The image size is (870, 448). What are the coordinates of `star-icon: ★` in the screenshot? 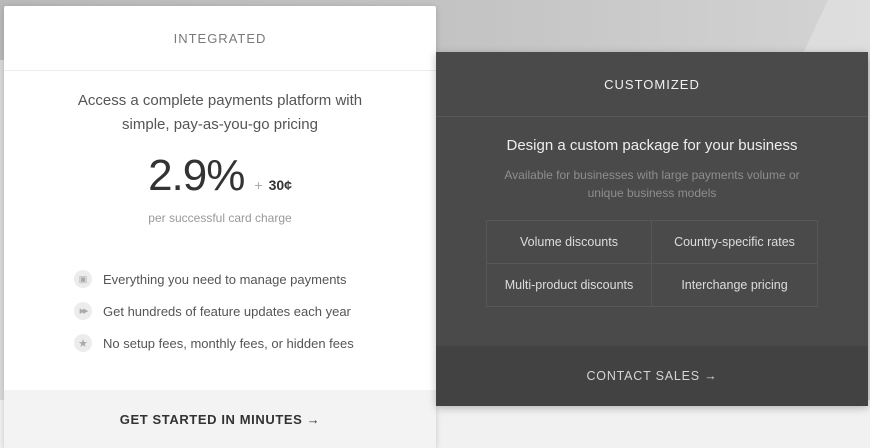 It's located at (83, 343).